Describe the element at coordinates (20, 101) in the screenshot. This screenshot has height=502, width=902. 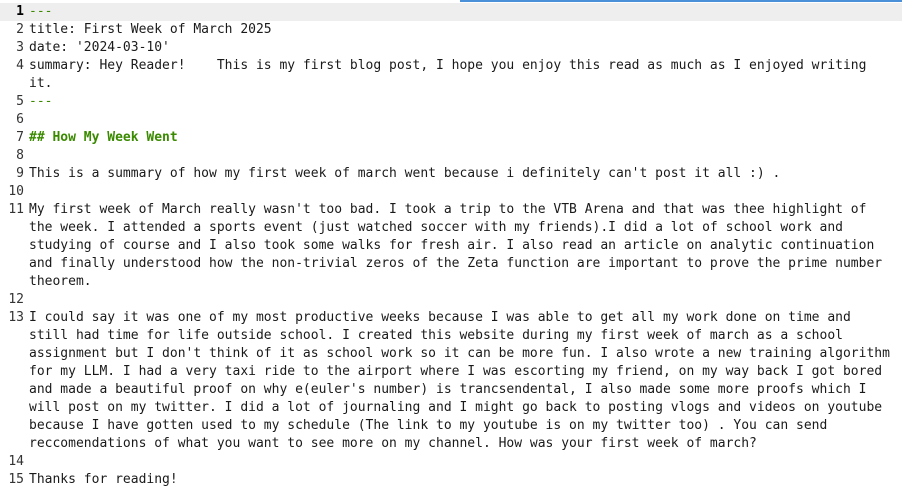
I see `line-number: 5` at that location.